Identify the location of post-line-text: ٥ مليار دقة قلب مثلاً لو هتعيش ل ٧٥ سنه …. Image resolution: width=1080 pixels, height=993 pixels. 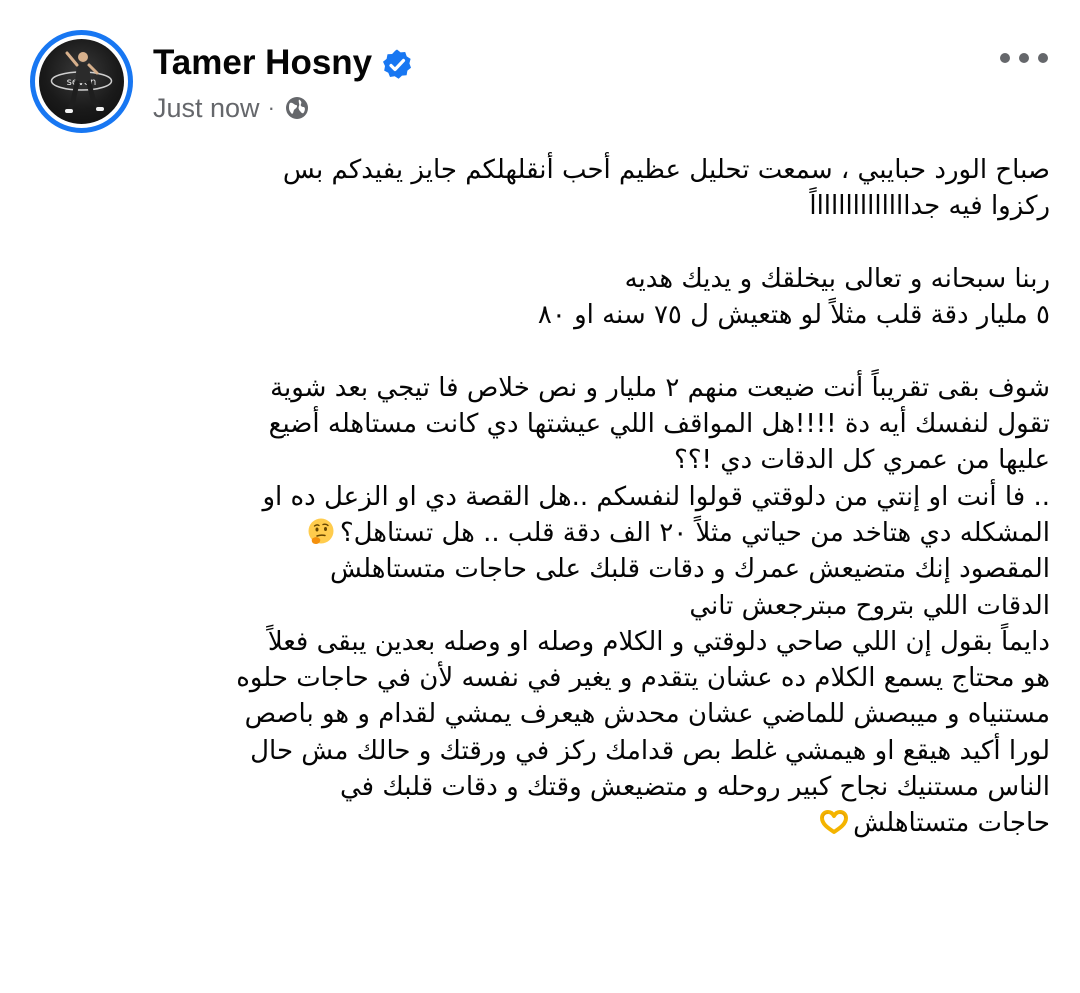
(793, 315).